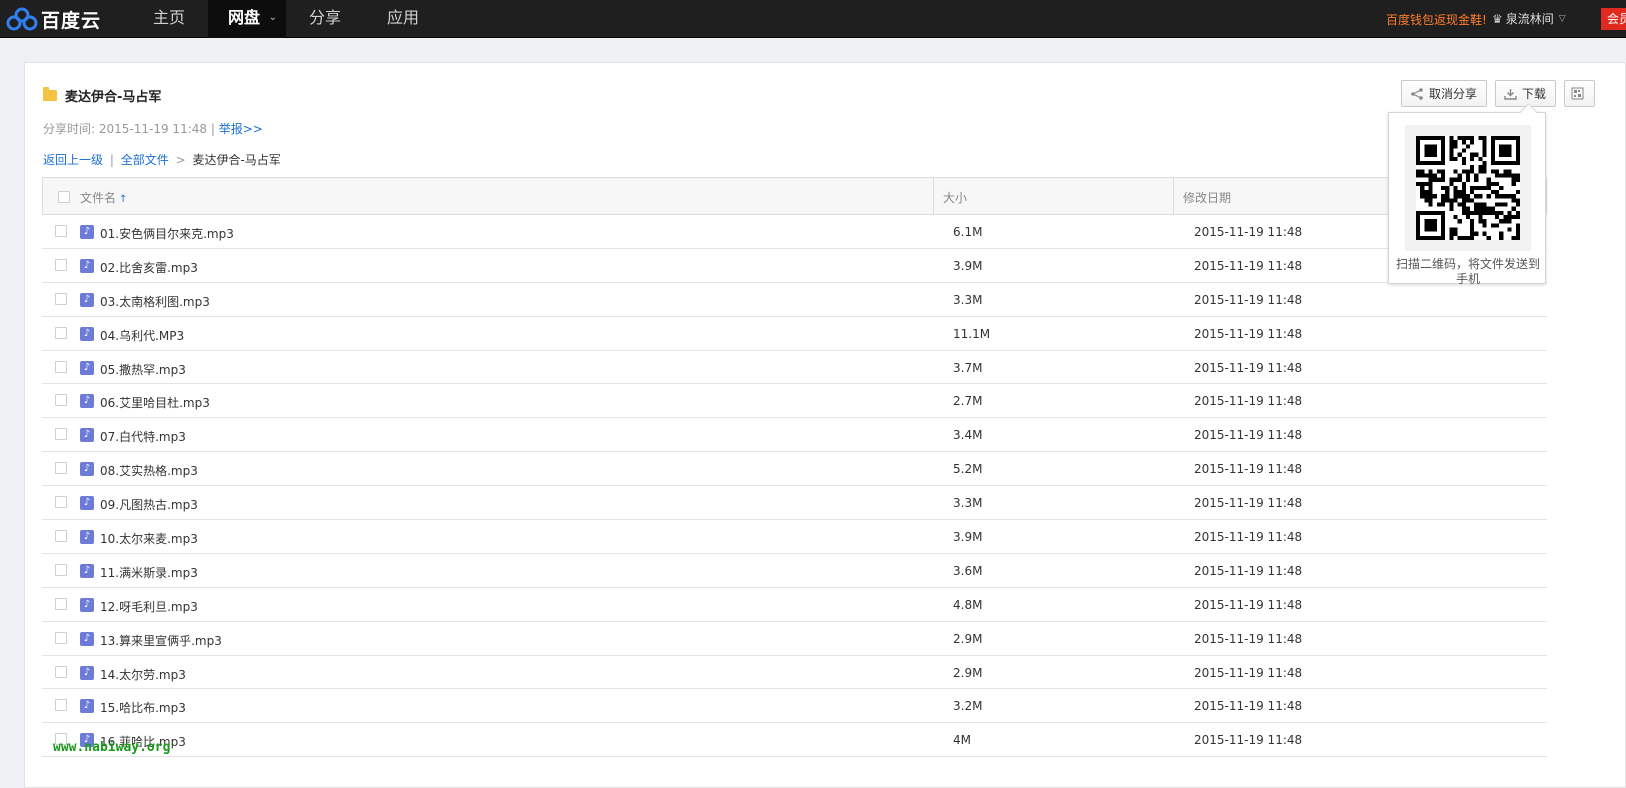 The height and width of the screenshot is (788, 1626). Describe the element at coordinates (1526, 93) in the screenshot. I see `download-button: 下载` at that location.